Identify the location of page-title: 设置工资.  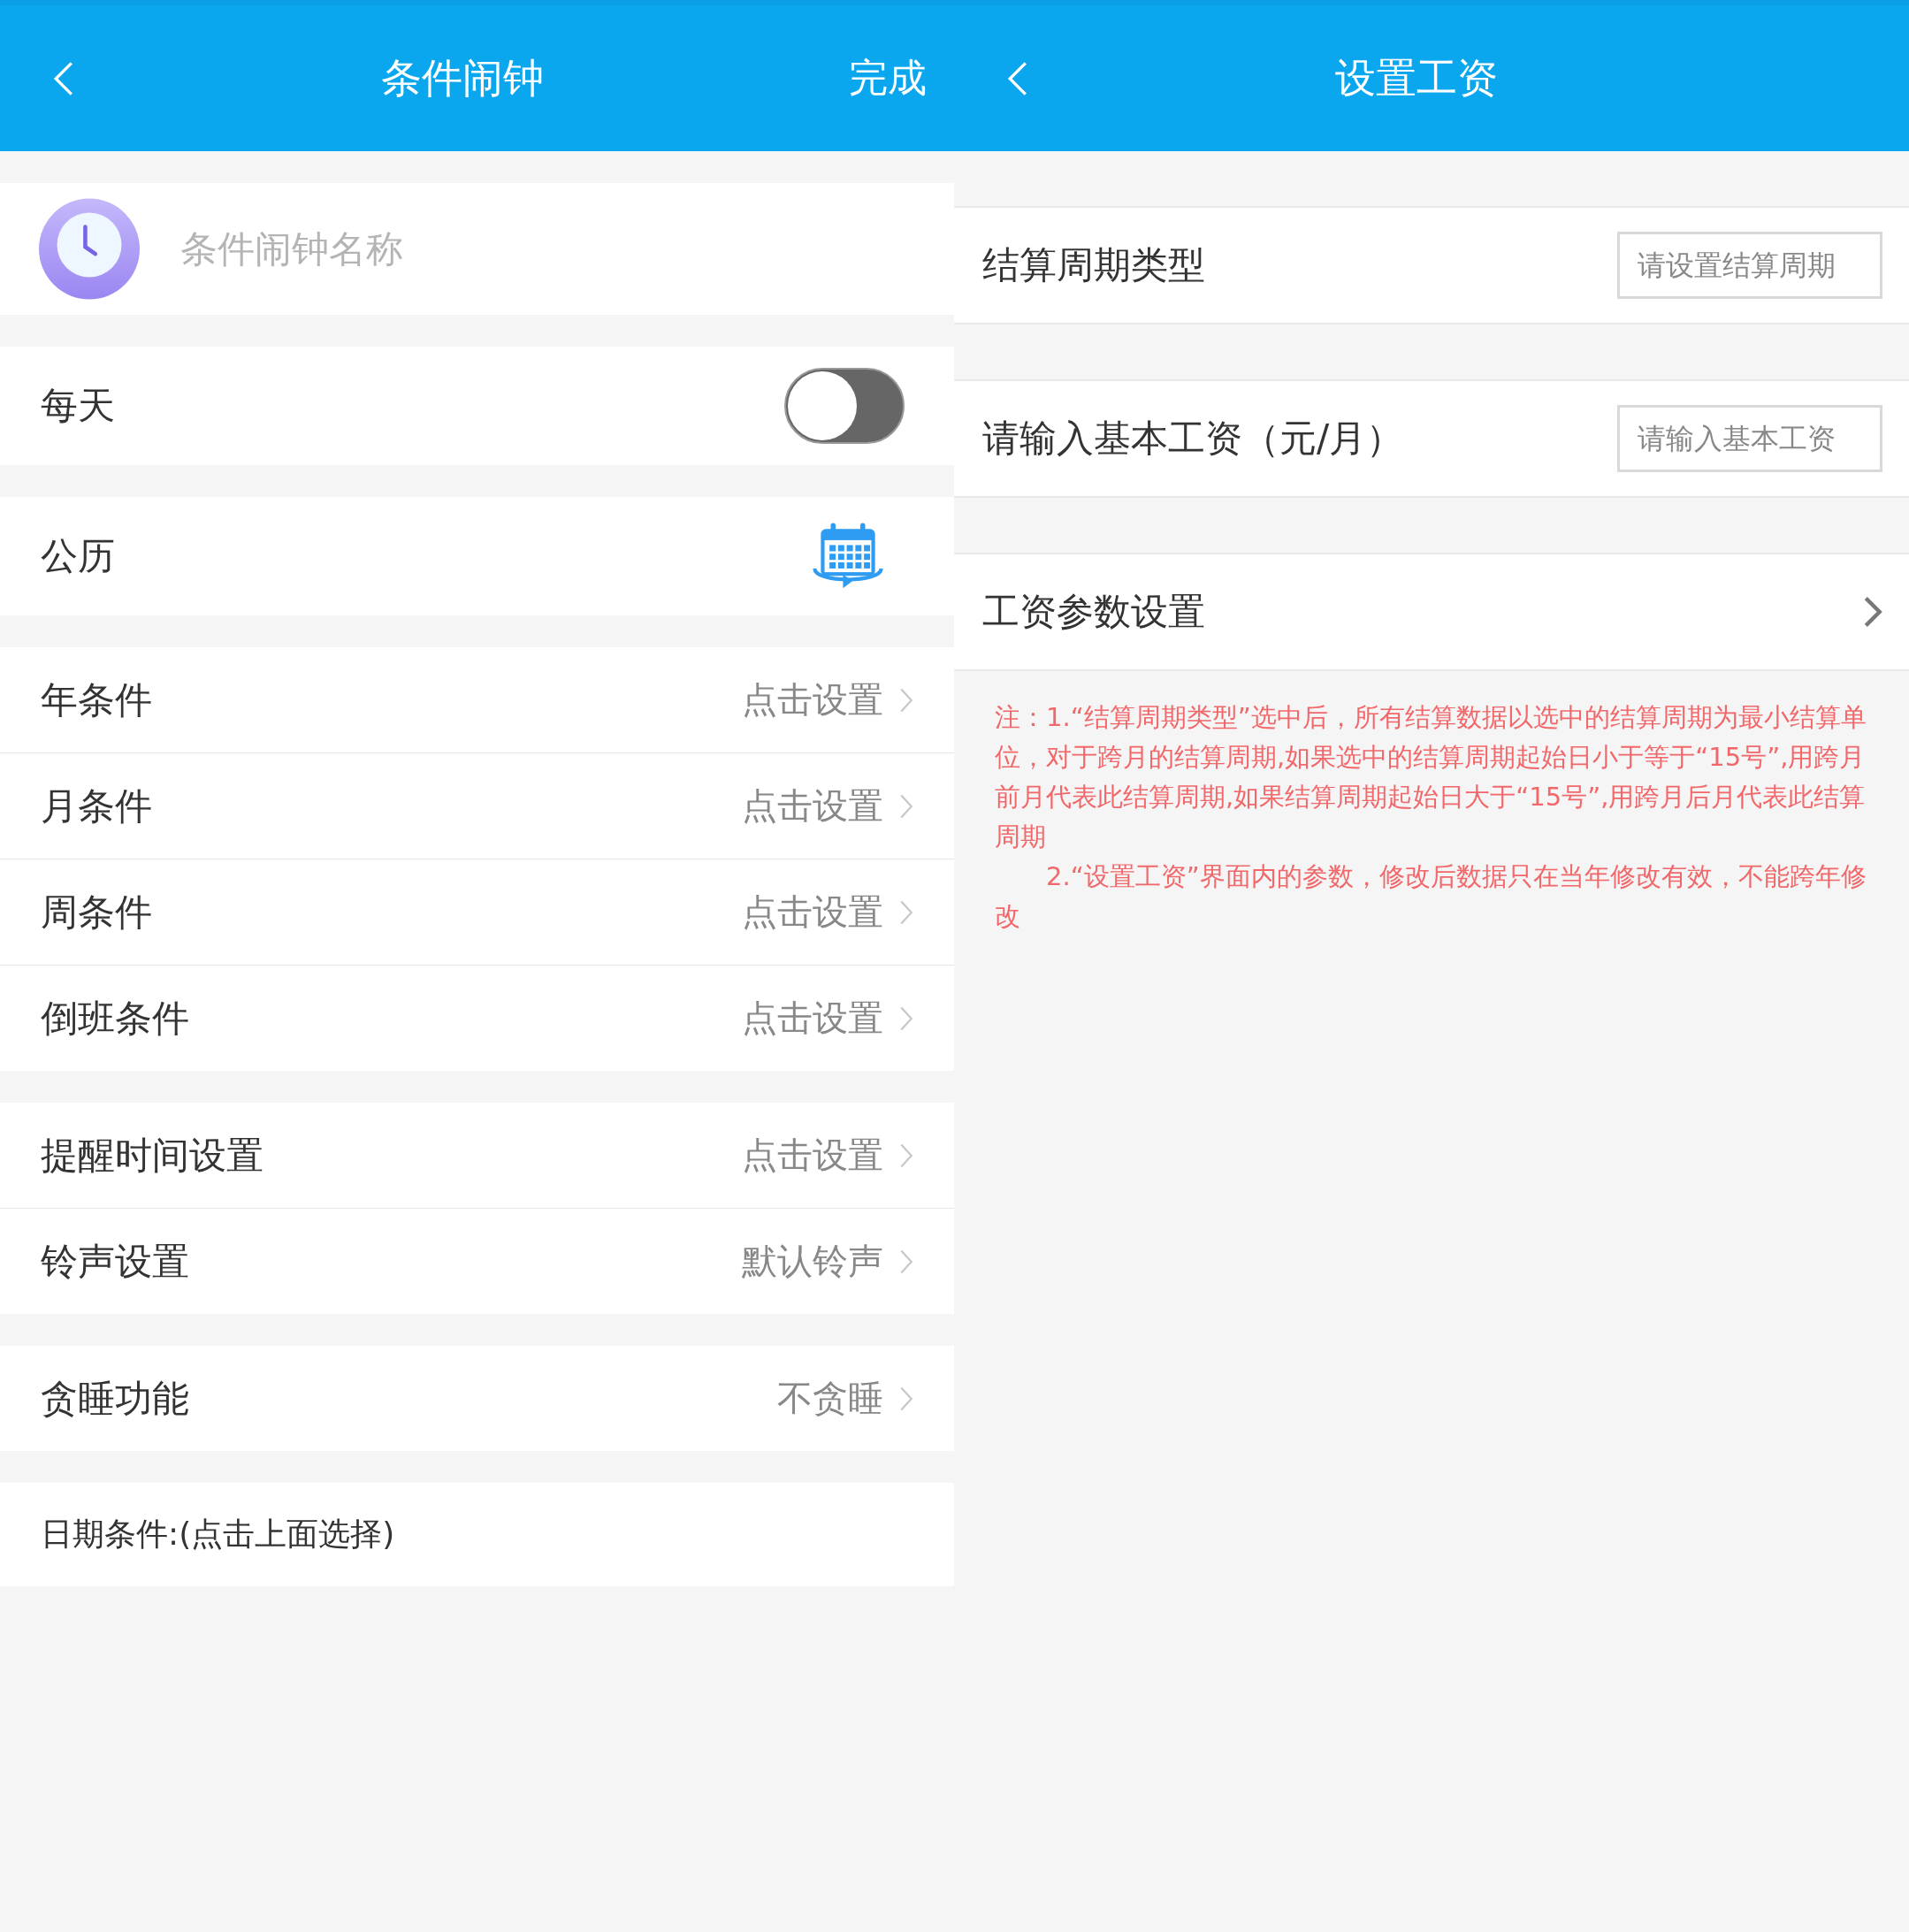
(1416, 77).